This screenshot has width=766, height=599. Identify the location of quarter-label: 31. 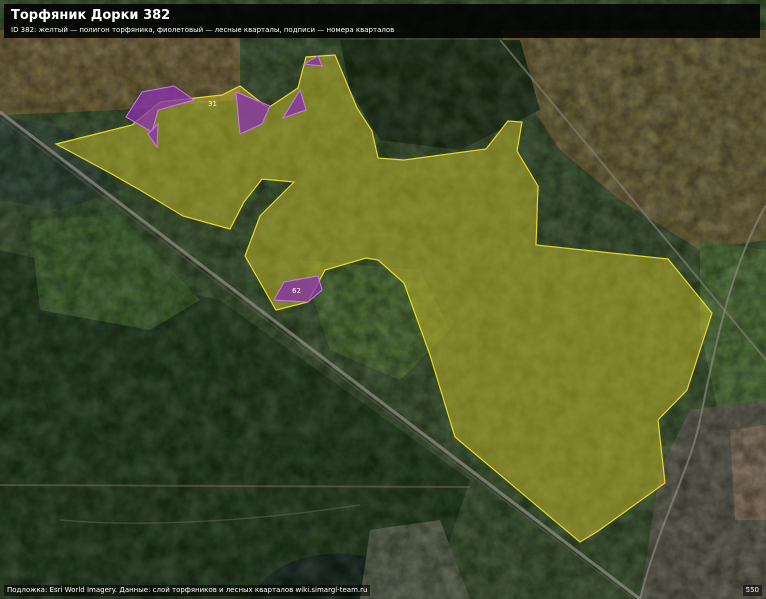
(212, 104).